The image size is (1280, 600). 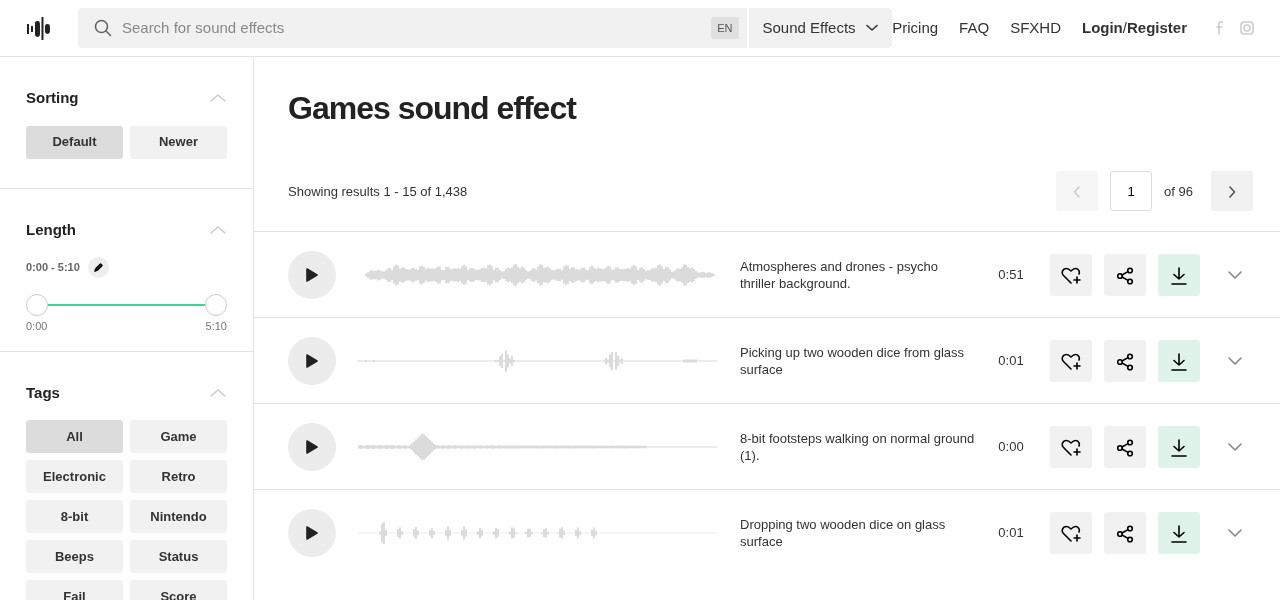 I want to click on section-title: Tags, so click(x=43, y=392).